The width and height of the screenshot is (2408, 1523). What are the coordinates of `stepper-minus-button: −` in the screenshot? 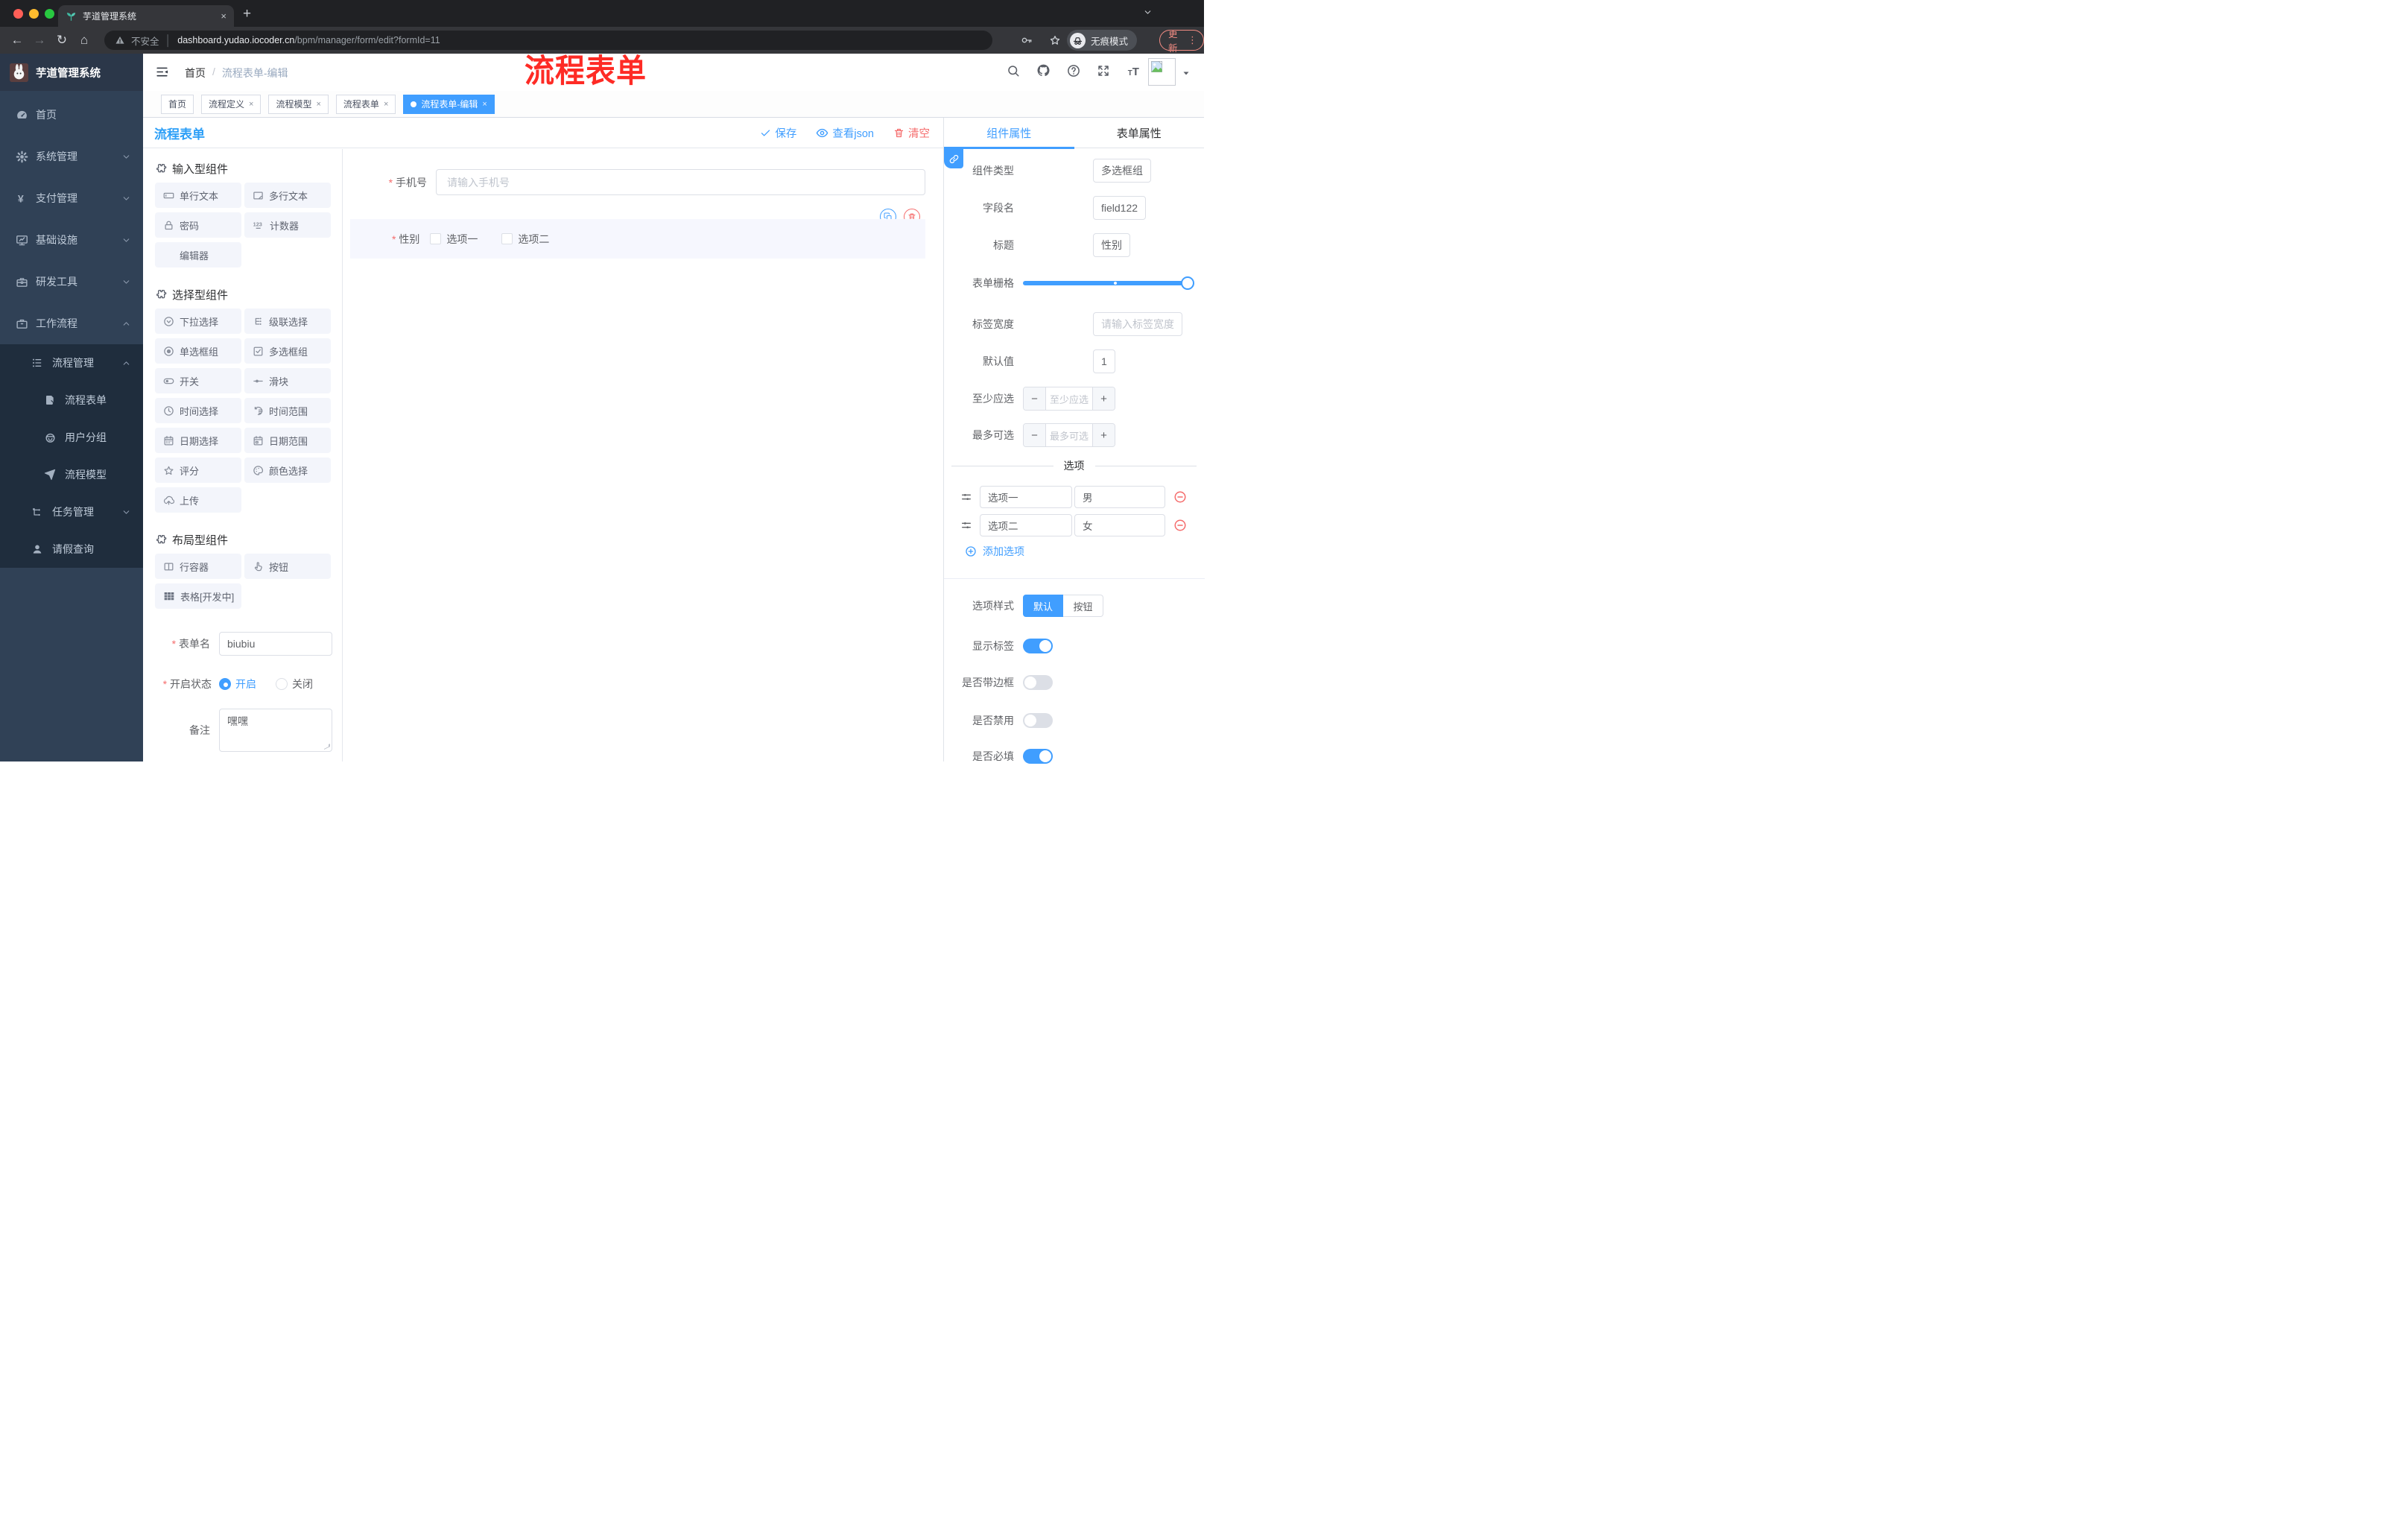 It's located at (1034, 399).